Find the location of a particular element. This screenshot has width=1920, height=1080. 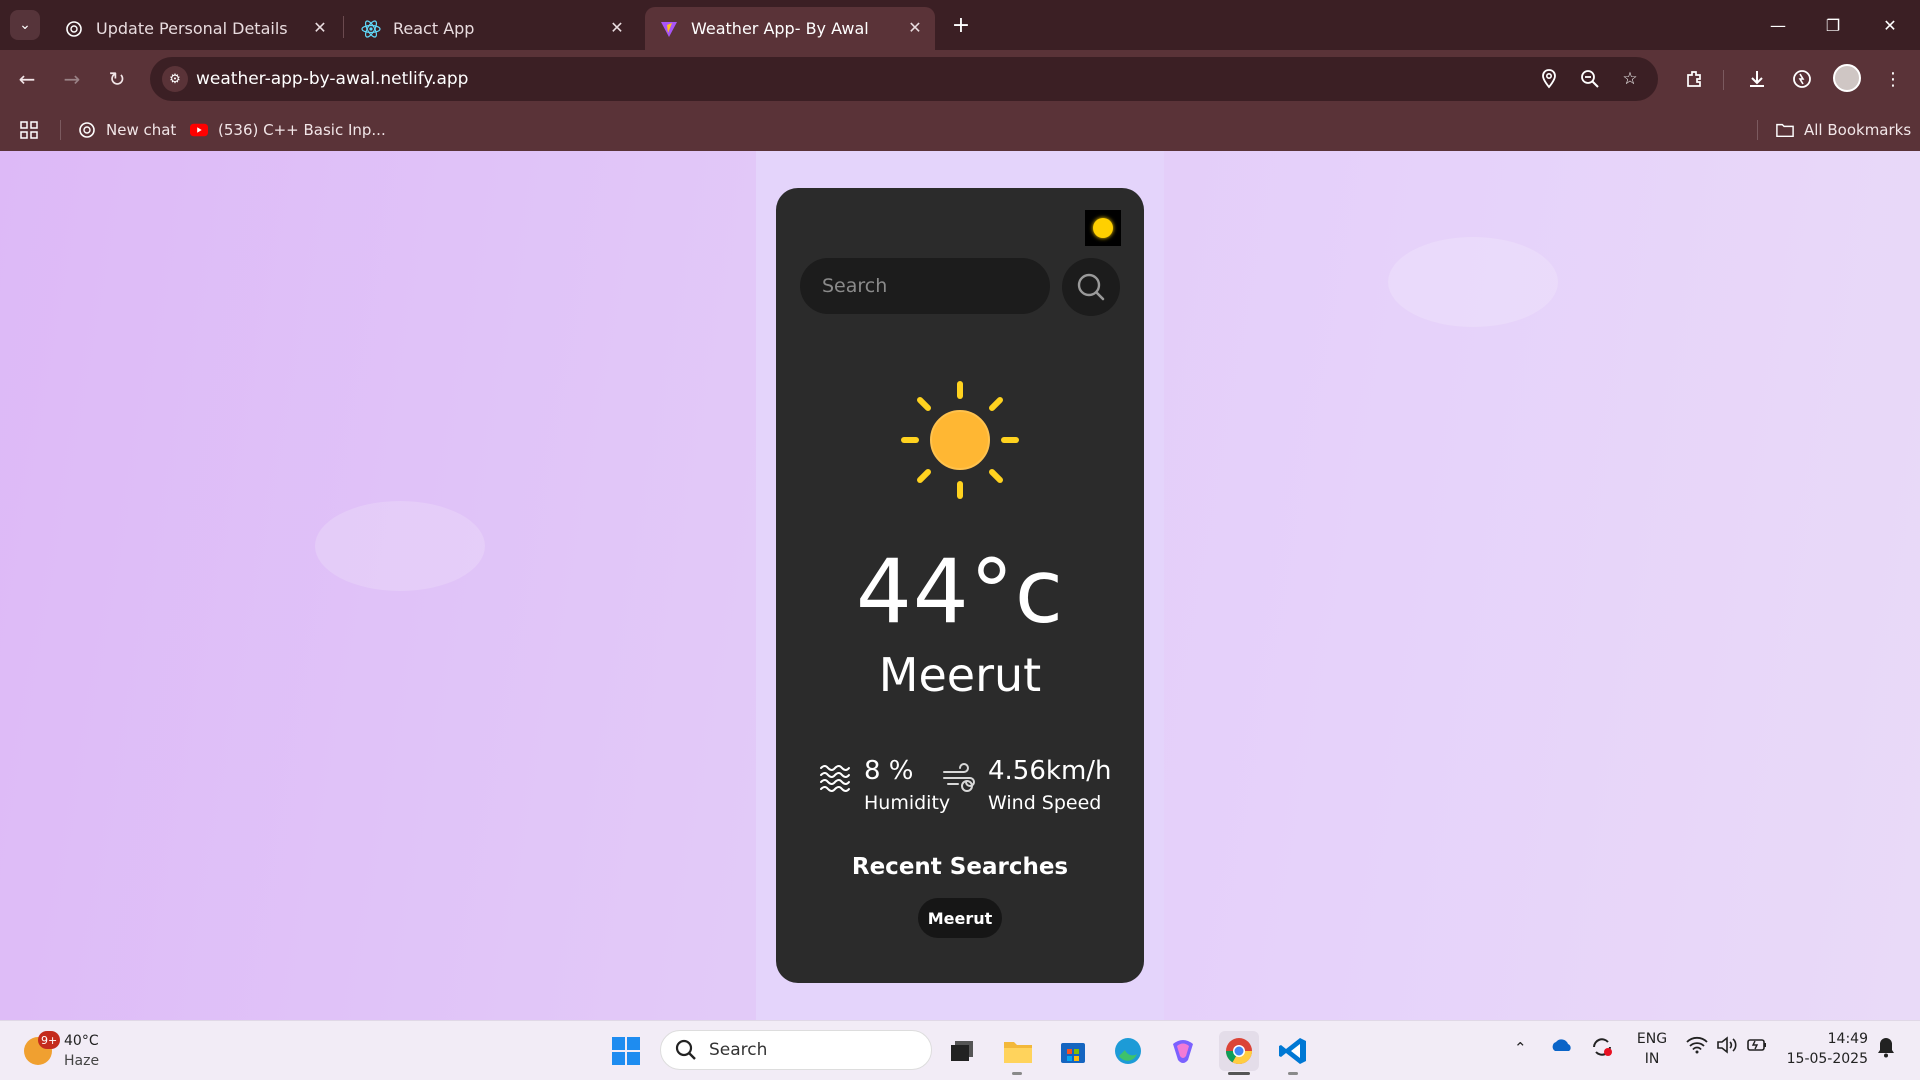

forward-icon: → is located at coordinates (72, 79).